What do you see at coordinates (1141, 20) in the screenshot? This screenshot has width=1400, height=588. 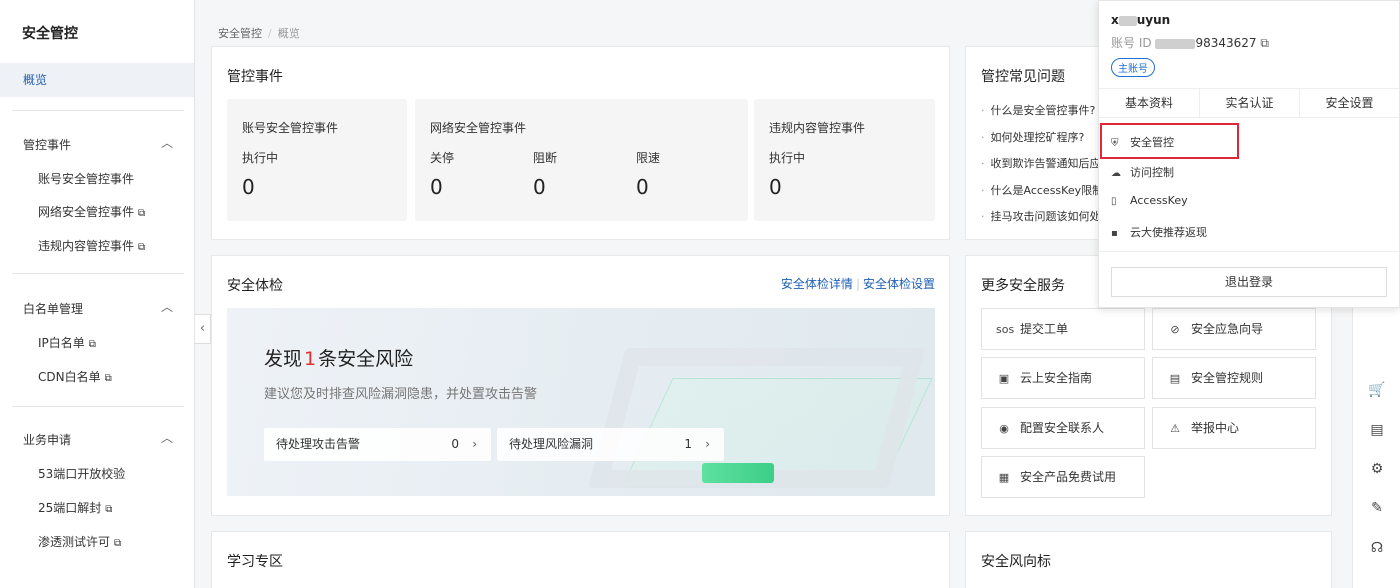 I see `username: x uyun` at bounding box center [1141, 20].